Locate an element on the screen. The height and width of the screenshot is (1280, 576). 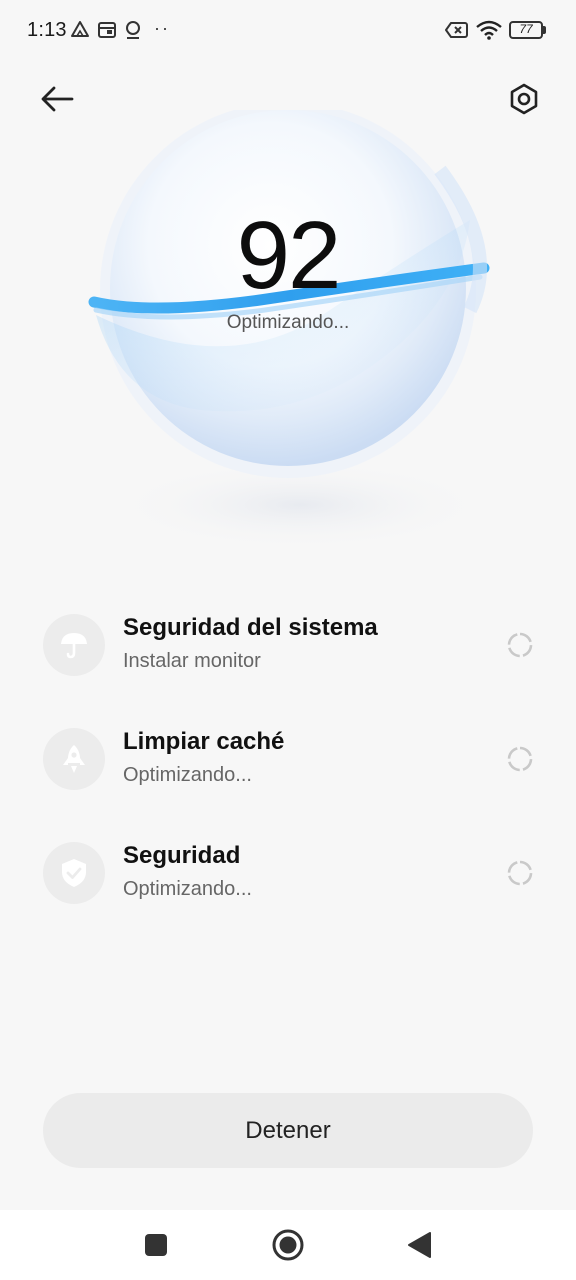
no-sim-icon is located at coordinates (456, 30).